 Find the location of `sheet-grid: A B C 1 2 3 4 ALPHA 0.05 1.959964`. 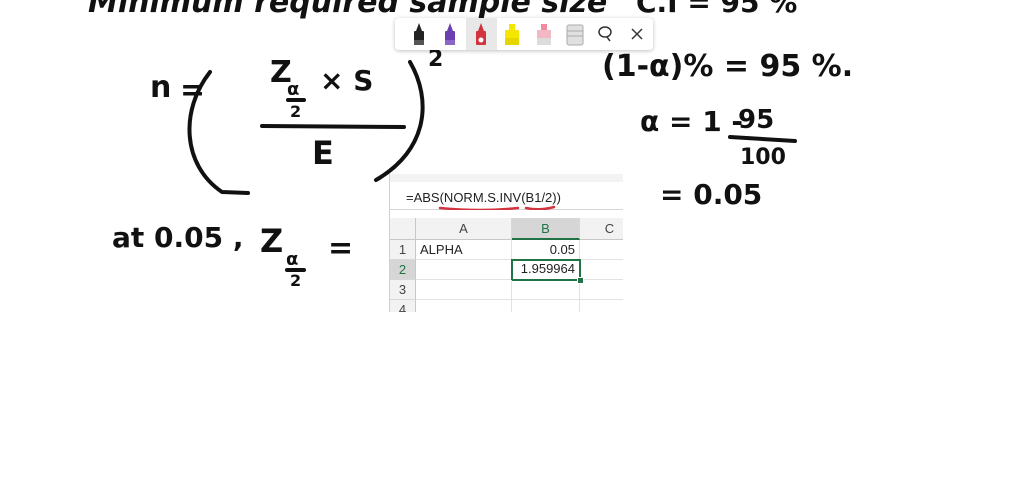

sheet-grid: A B C 1 2 3 4 ALPHA 0.05 1.959964 is located at coordinates (506, 265).